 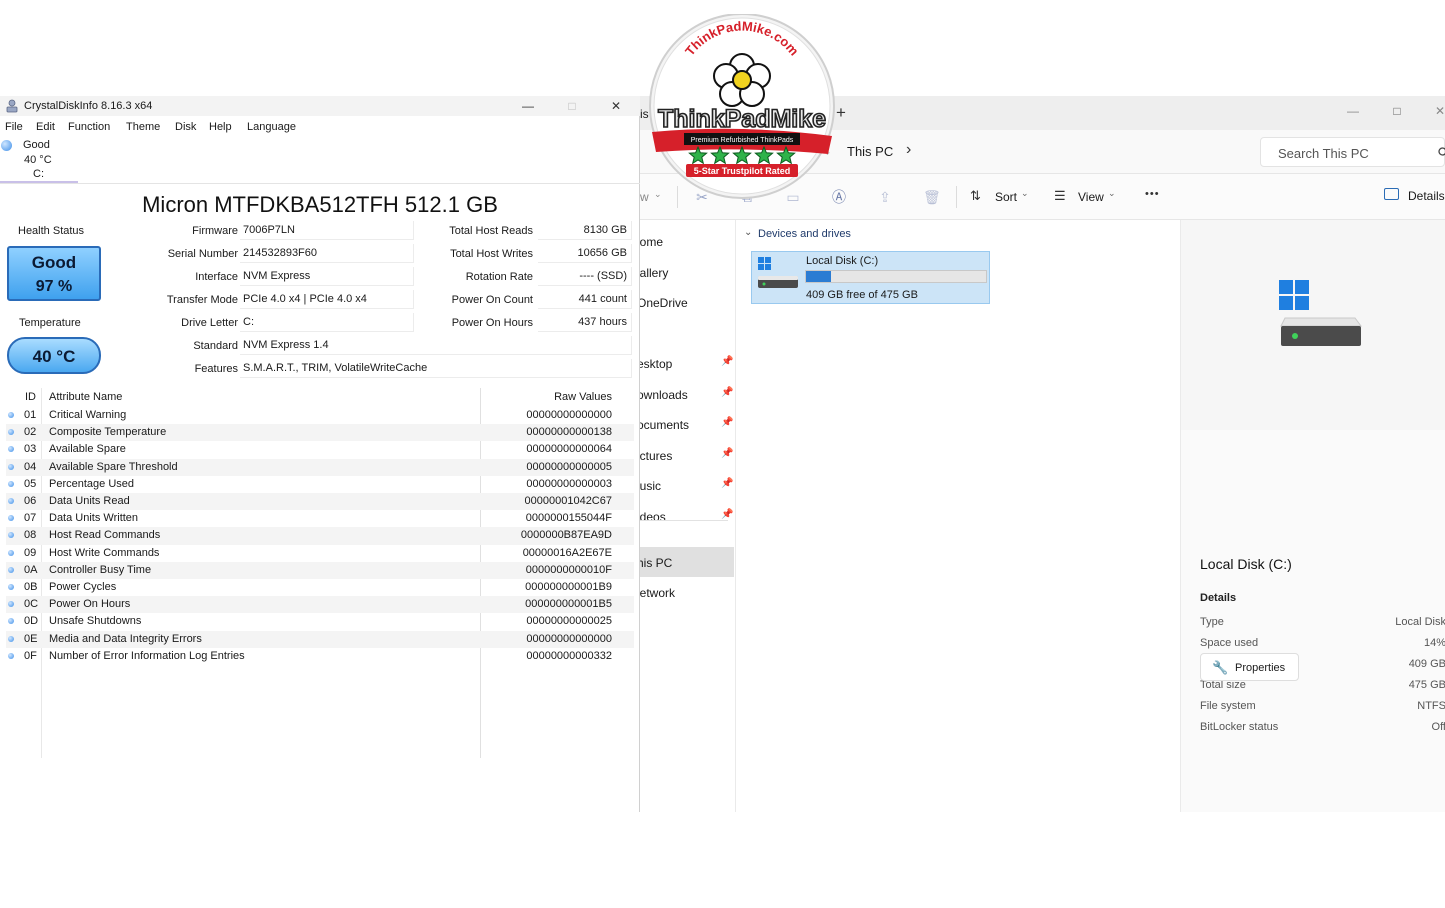 What do you see at coordinates (320, 587) in the screenshot?
I see `table-row: 0B Power Cycles 000000000001B9` at bounding box center [320, 587].